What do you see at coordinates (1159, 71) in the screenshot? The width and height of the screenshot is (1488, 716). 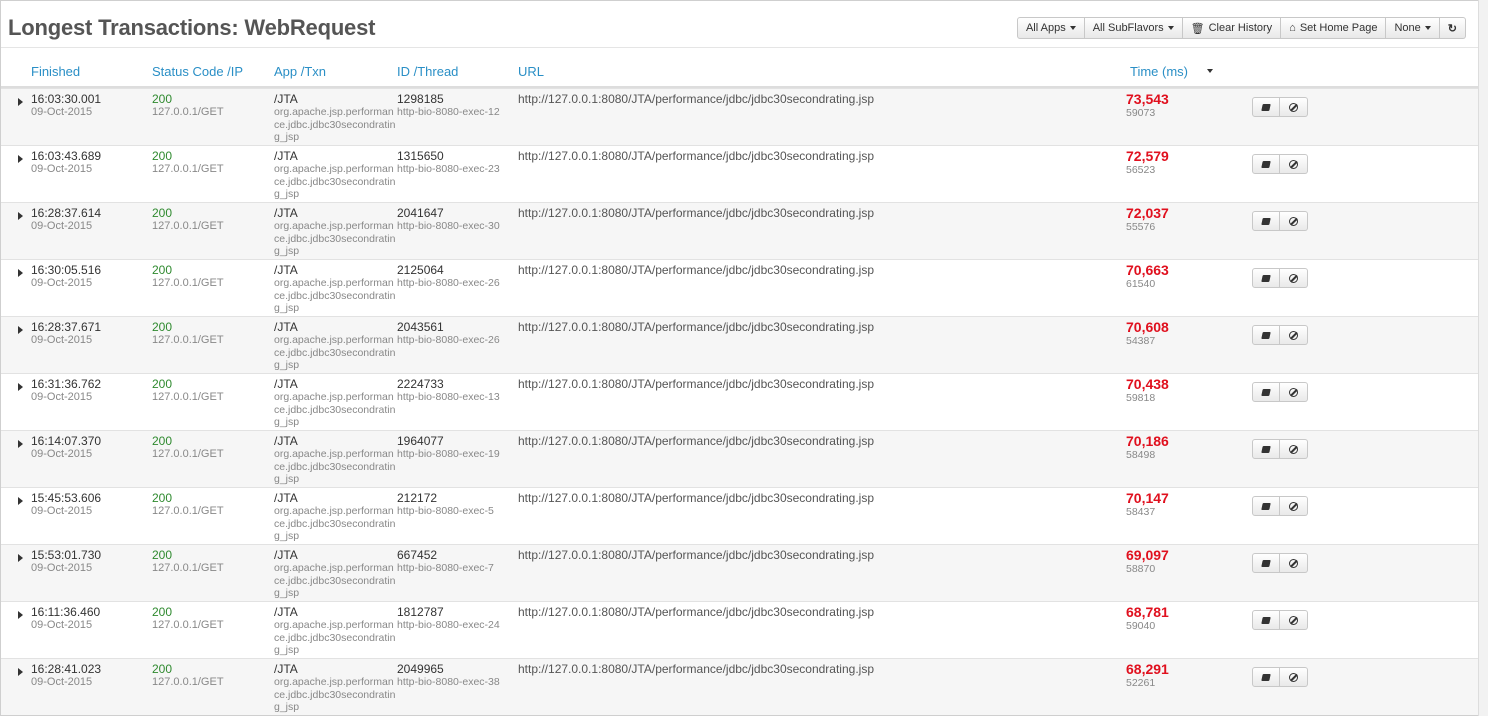 I see `col-time: Time (ms)` at bounding box center [1159, 71].